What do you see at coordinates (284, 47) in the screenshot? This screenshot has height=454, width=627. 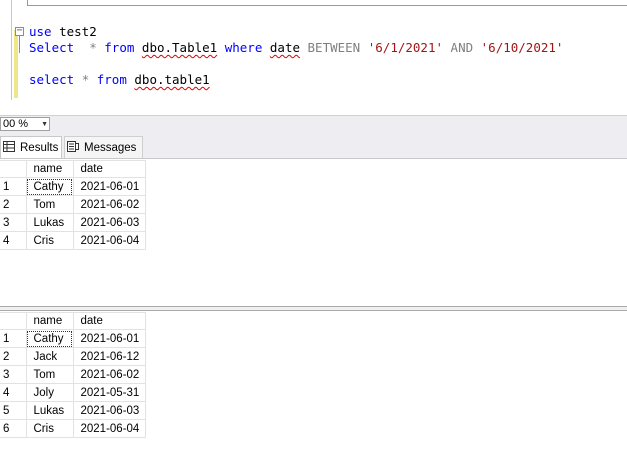 I see `column-name: date` at bounding box center [284, 47].